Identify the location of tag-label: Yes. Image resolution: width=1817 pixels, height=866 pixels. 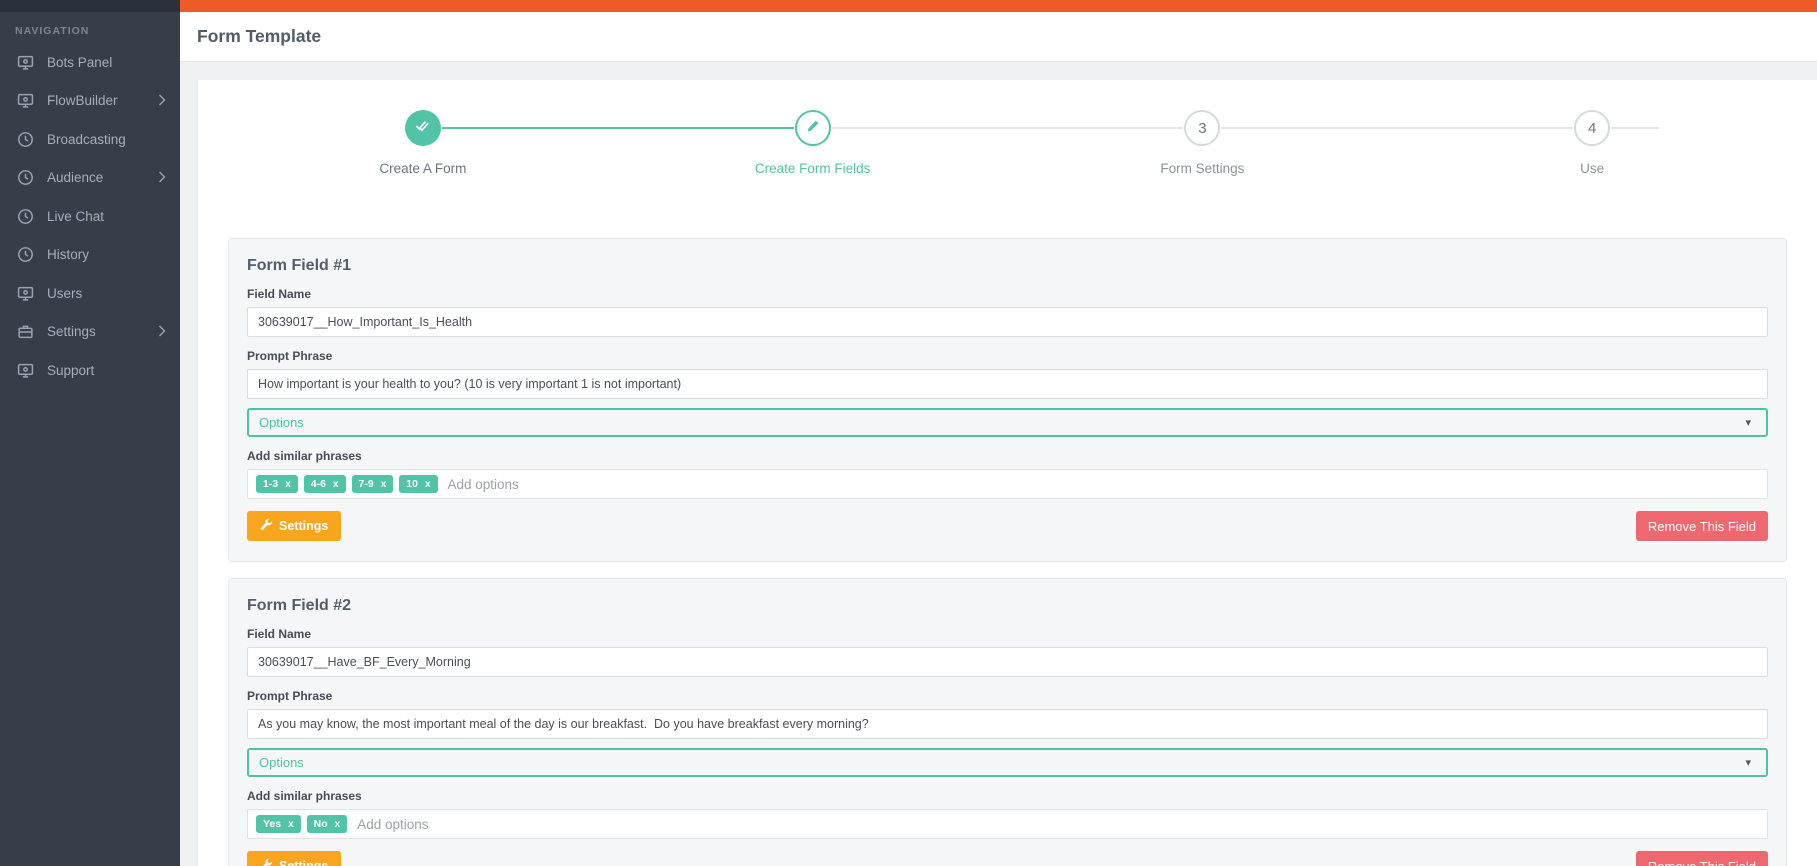
(272, 824).